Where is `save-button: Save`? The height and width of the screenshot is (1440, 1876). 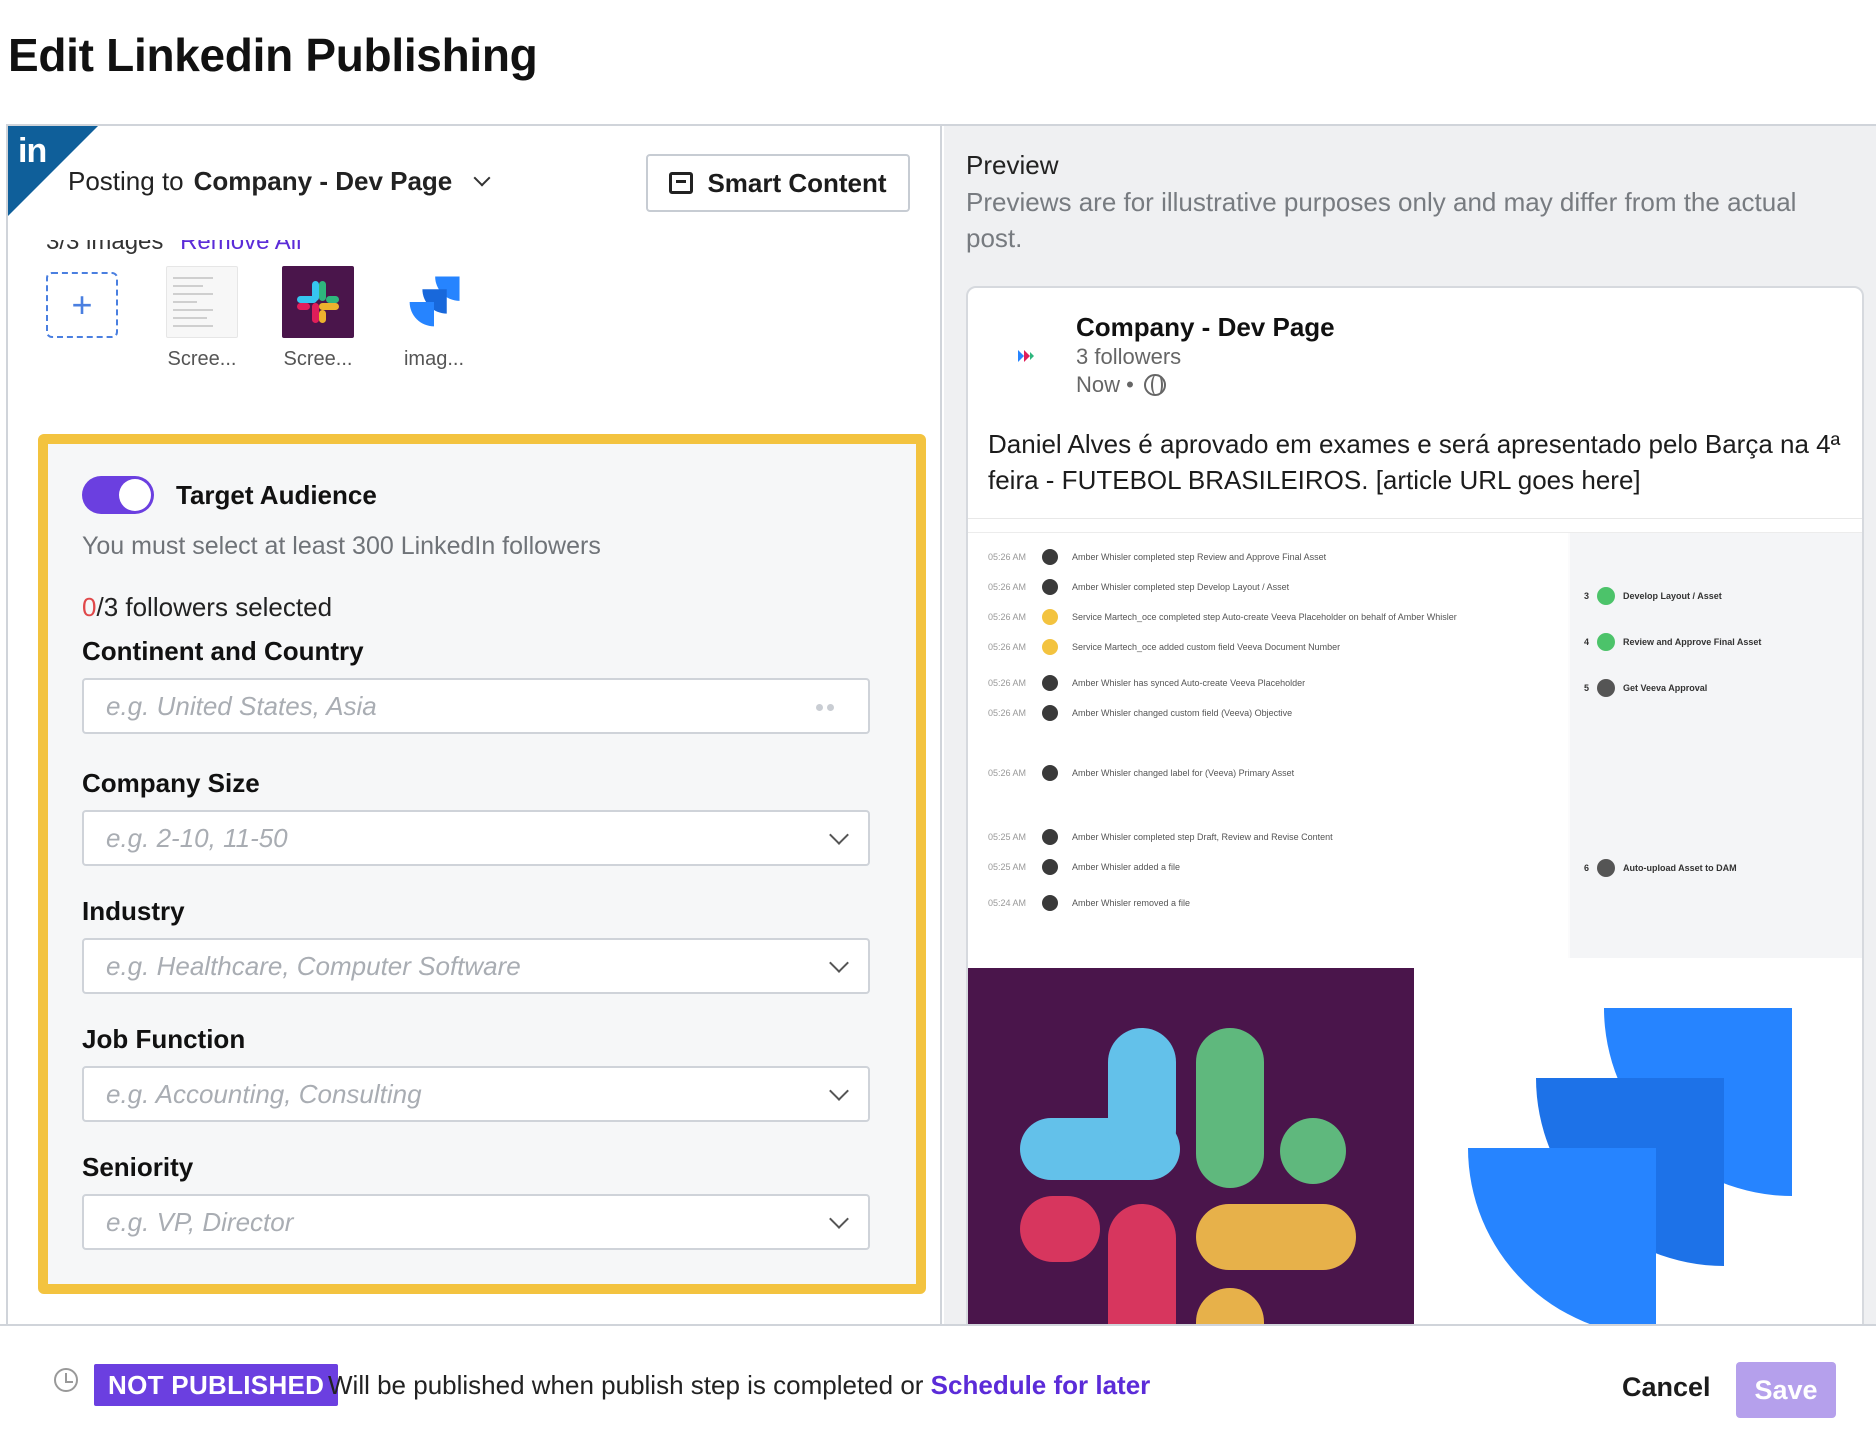 save-button: Save is located at coordinates (1786, 1390).